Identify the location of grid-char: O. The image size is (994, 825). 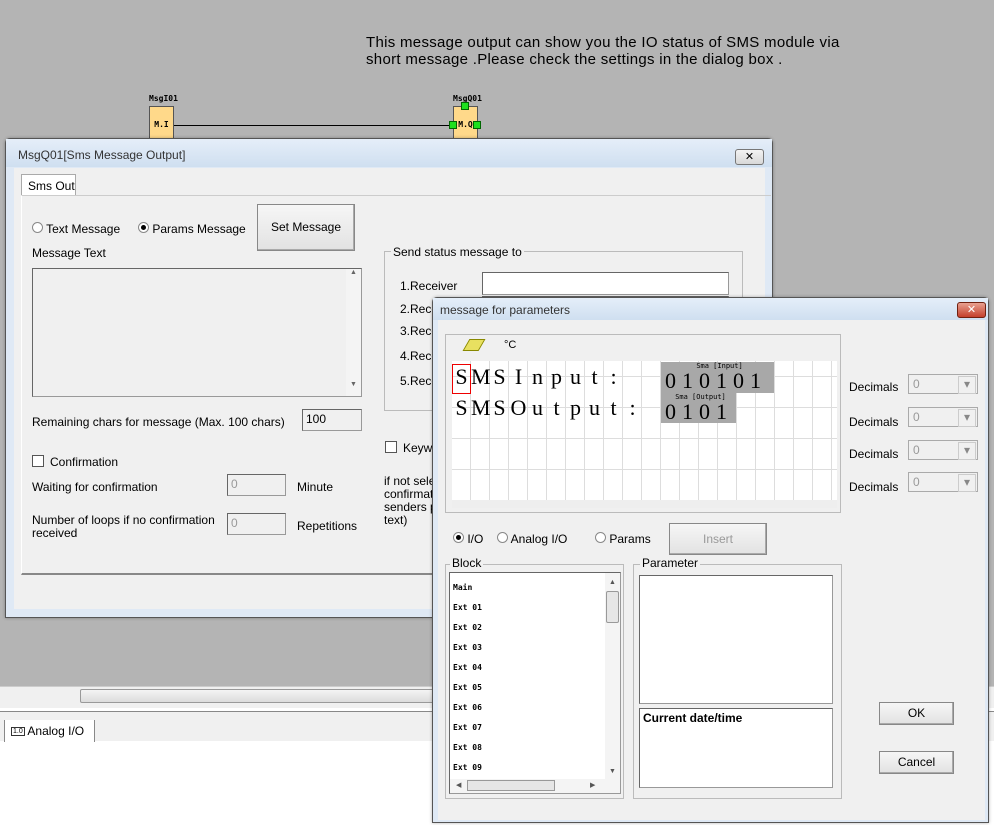
(518, 407).